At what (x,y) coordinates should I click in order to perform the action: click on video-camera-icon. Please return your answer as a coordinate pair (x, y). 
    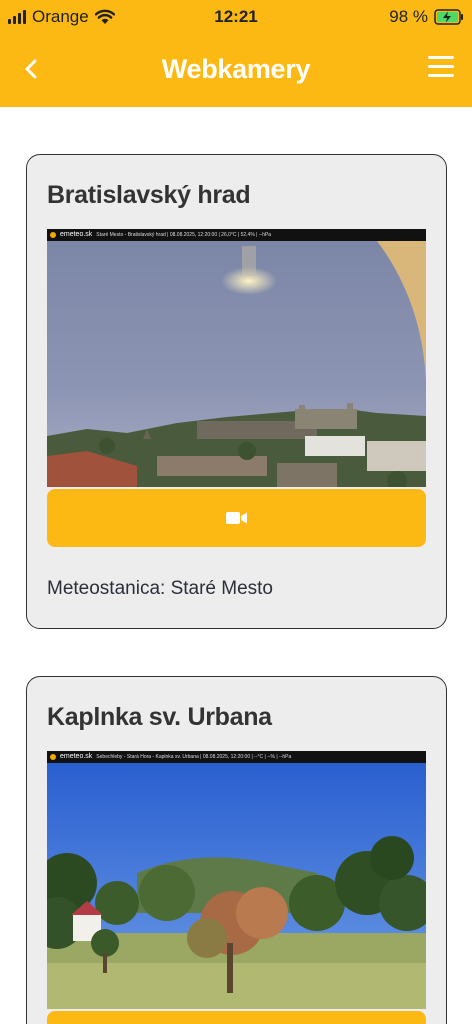
    Looking at the image, I should click on (236, 518).